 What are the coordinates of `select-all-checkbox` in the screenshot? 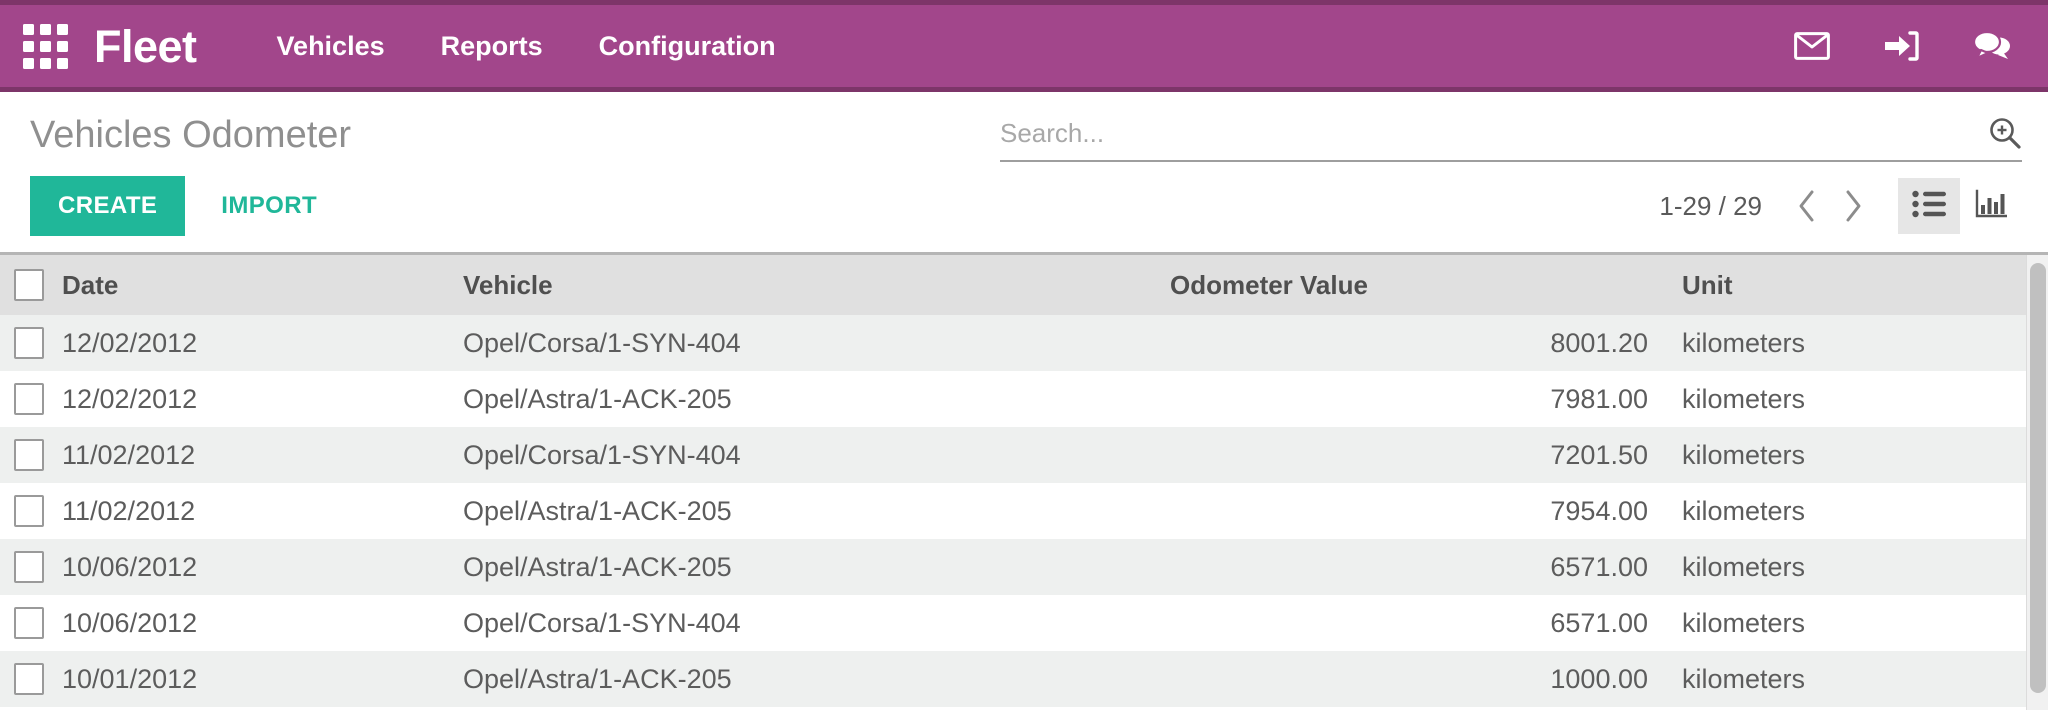 It's located at (29, 285).